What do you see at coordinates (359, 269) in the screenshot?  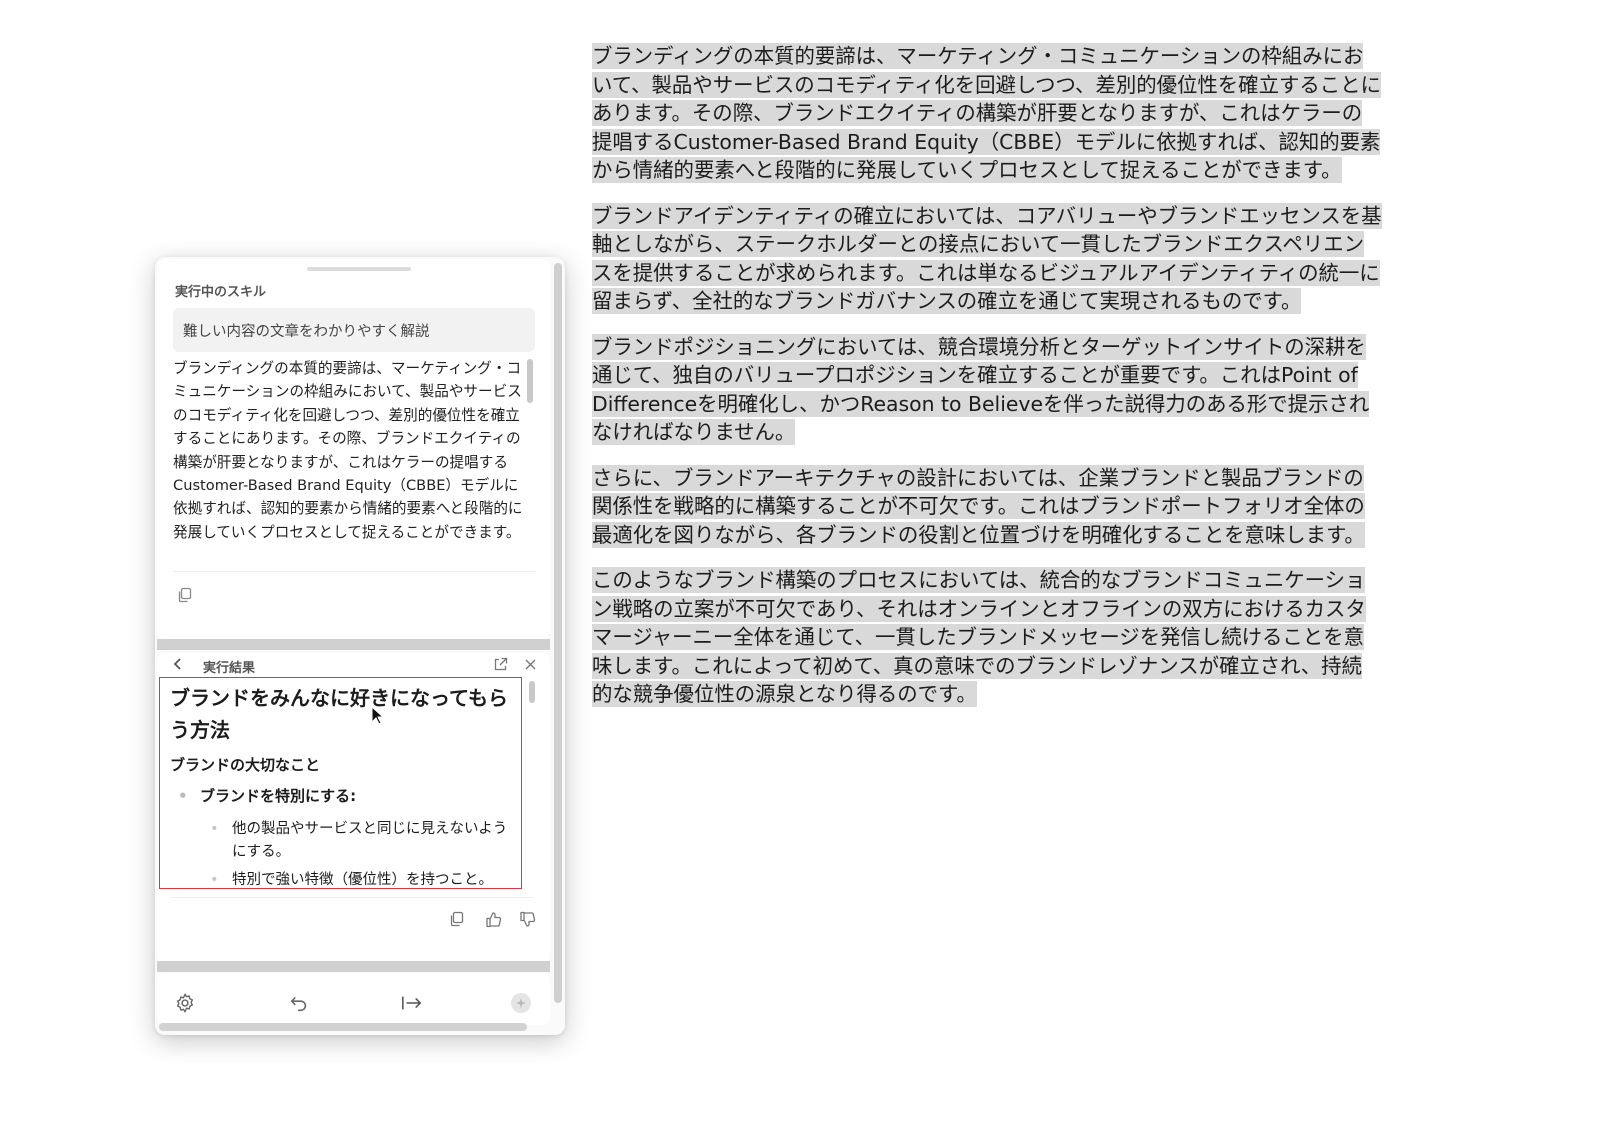 I see `drag-handle` at bounding box center [359, 269].